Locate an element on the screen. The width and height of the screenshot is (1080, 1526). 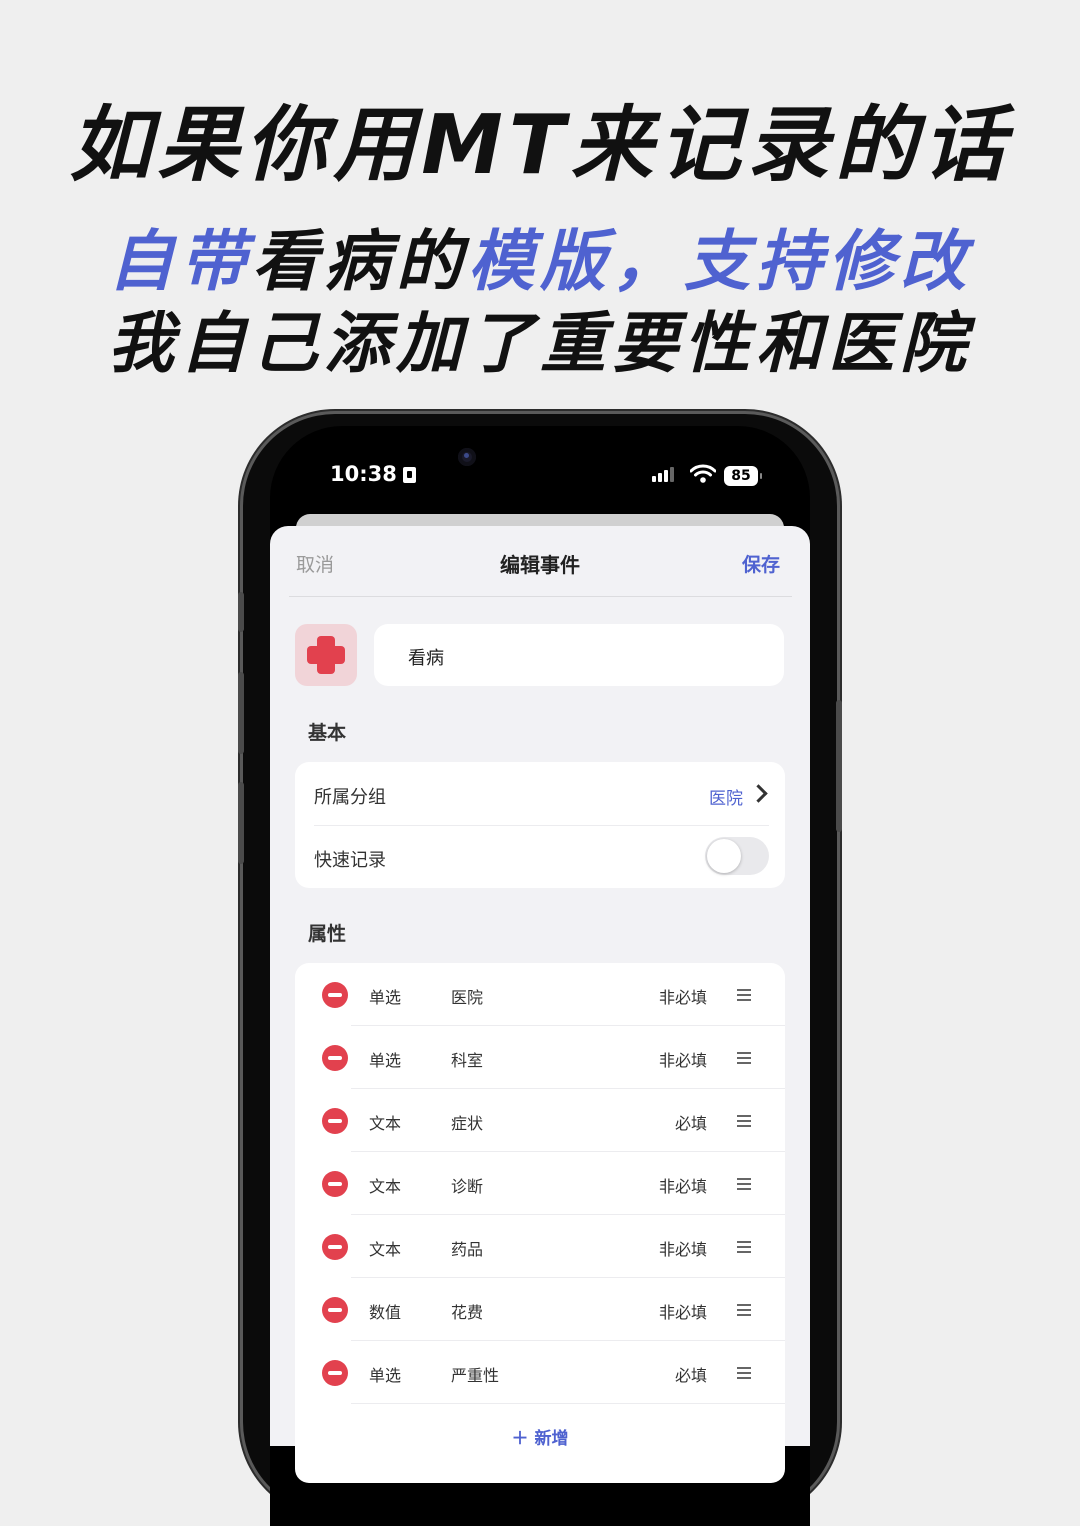
front-camera is located at coordinates (467, 457).